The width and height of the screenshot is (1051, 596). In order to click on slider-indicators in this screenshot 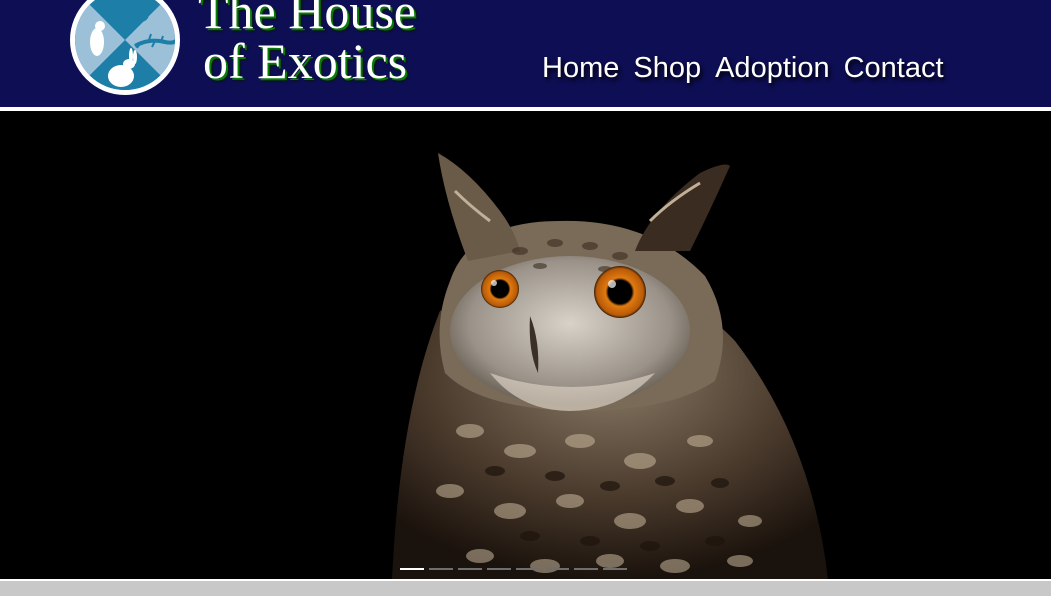, I will do `click(513, 569)`.